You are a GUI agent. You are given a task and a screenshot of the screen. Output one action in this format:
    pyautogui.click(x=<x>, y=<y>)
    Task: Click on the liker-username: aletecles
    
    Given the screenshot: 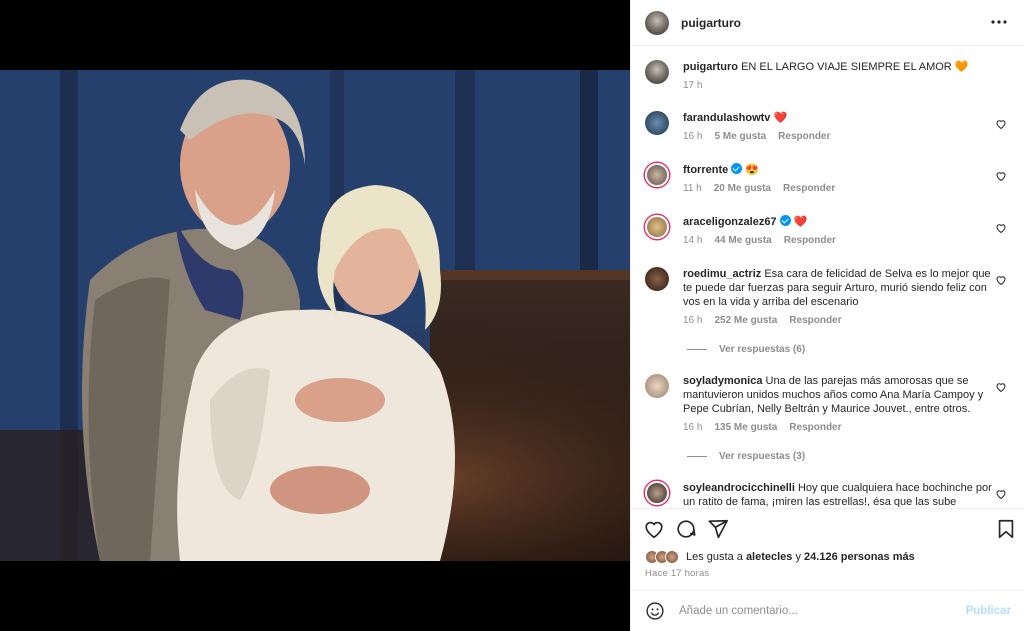 What is the action you would take?
    pyautogui.click(x=769, y=557)
    